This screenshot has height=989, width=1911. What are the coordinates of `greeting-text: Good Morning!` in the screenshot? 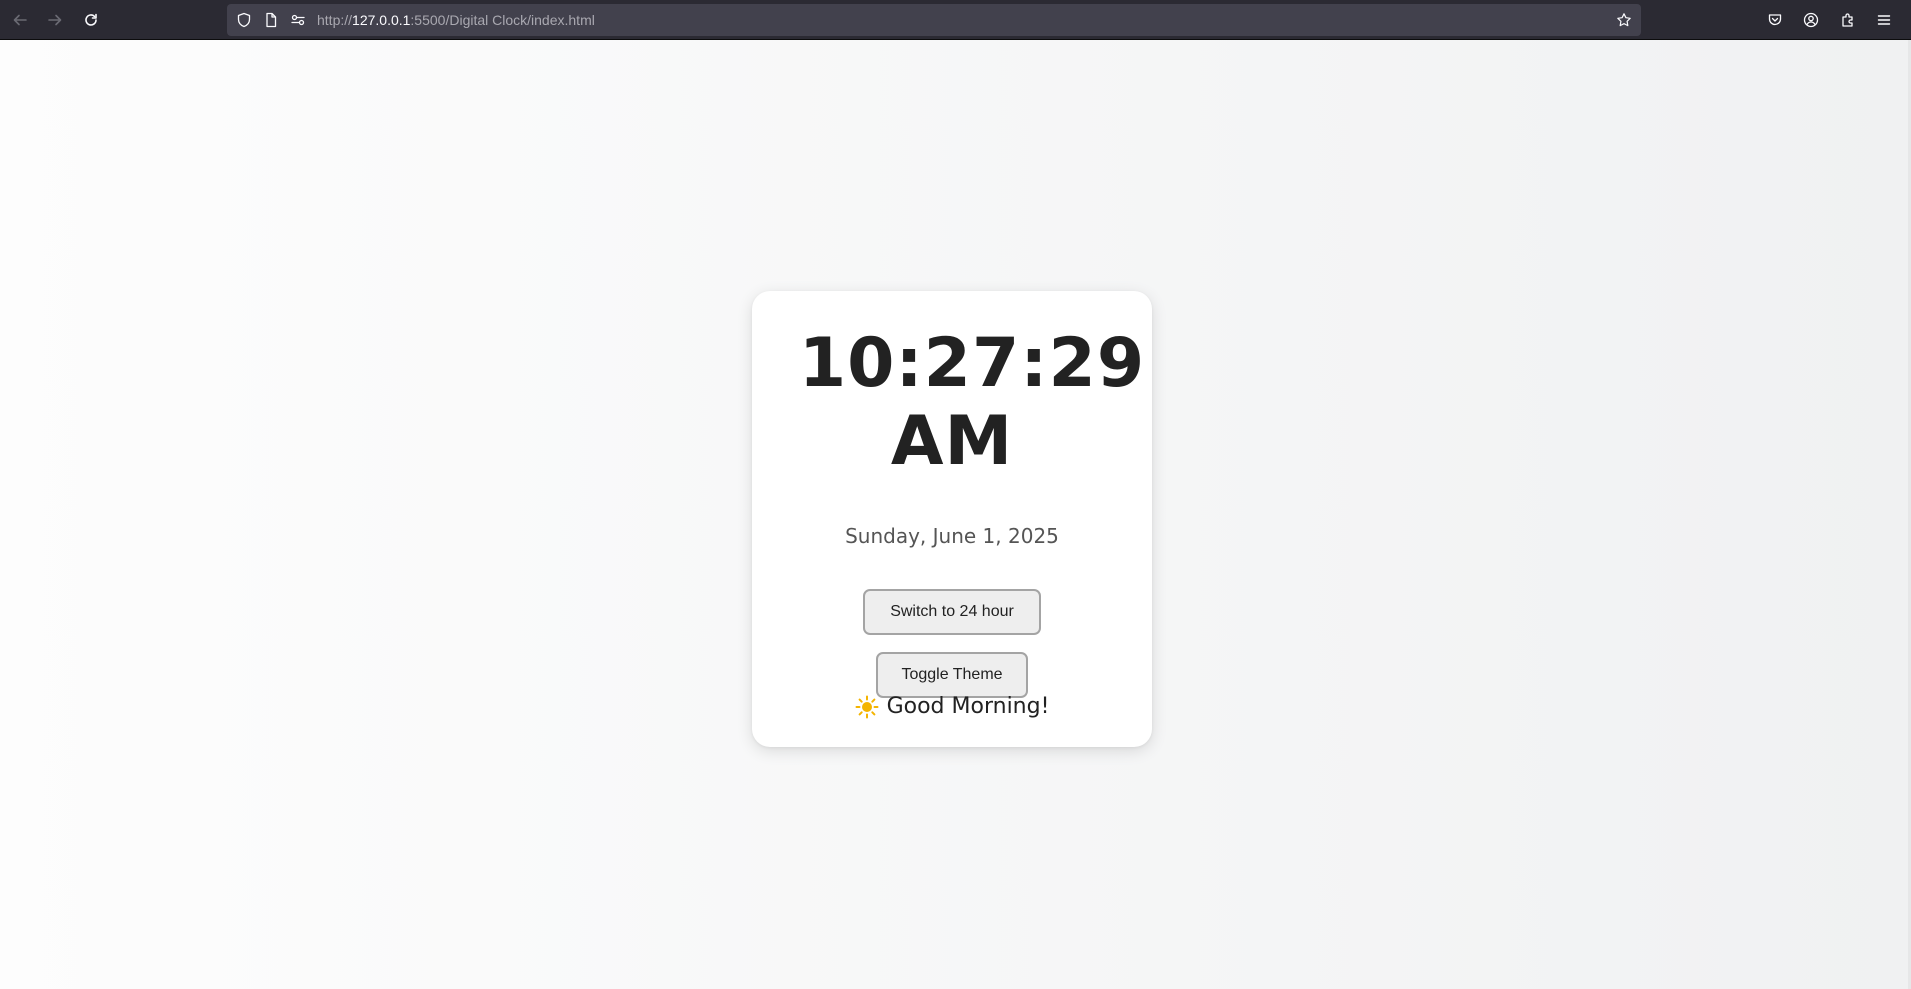 It's located at (968, 706).